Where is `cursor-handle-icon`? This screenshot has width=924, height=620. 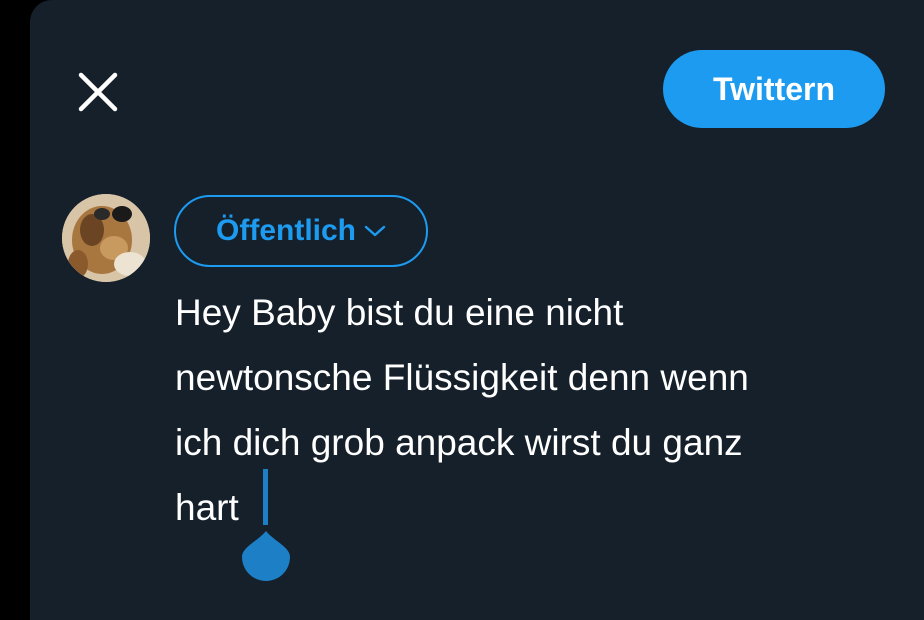
cursor-handle-icon is located at coordinates (266, 525).